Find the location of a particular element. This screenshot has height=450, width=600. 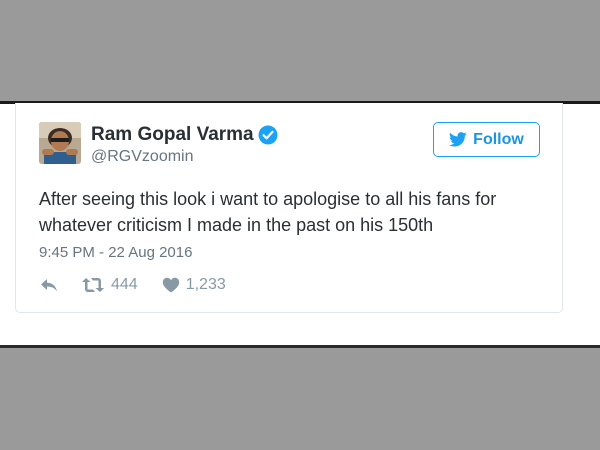

heart-icon is located at coordinates (170, 285).